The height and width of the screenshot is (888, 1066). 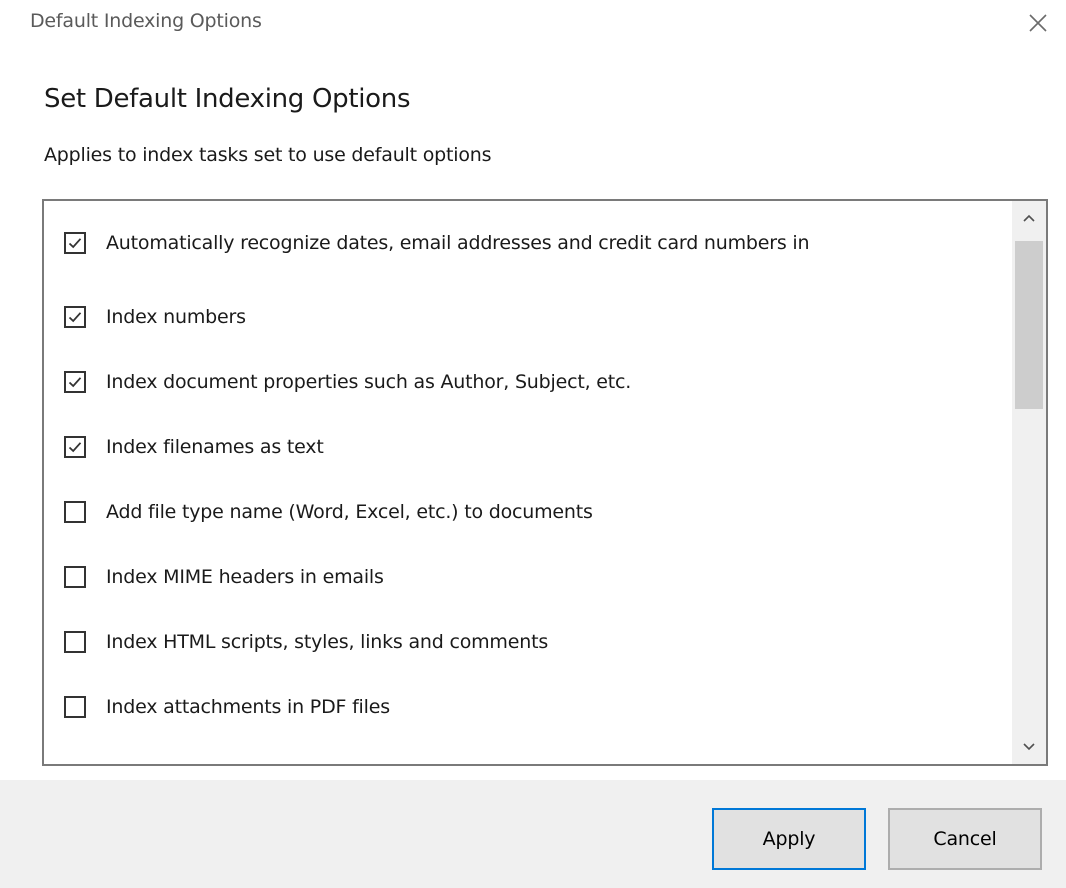 I want to click on close-icon, so click(x=1038, y=23).